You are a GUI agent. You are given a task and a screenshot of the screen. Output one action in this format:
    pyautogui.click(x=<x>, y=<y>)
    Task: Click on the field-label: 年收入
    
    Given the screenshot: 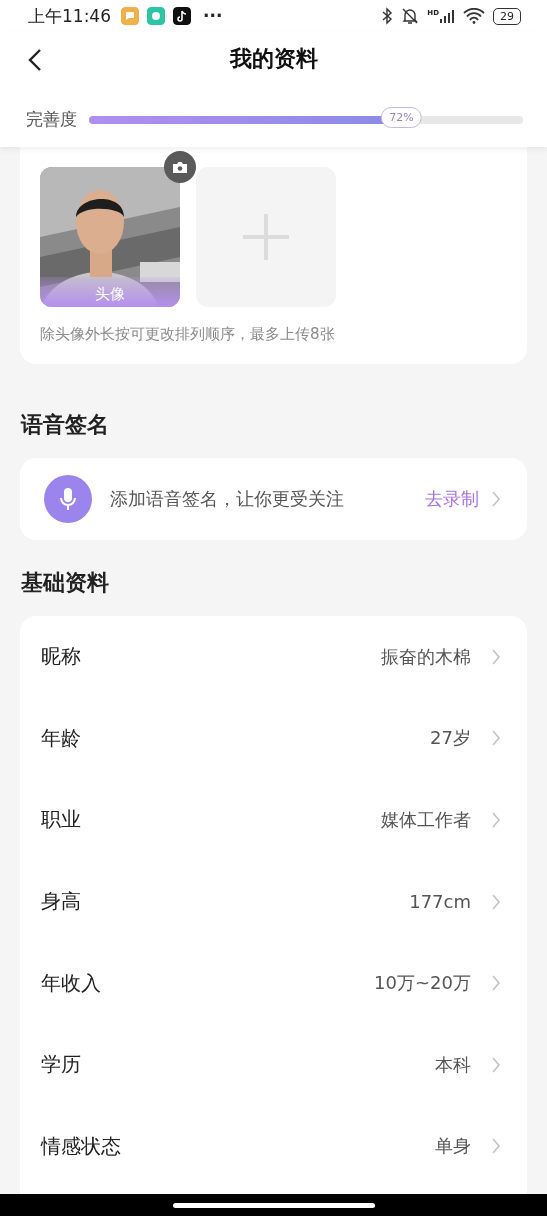 What is the action you would take?
    pyautogui.click(x=71, y=983)
    